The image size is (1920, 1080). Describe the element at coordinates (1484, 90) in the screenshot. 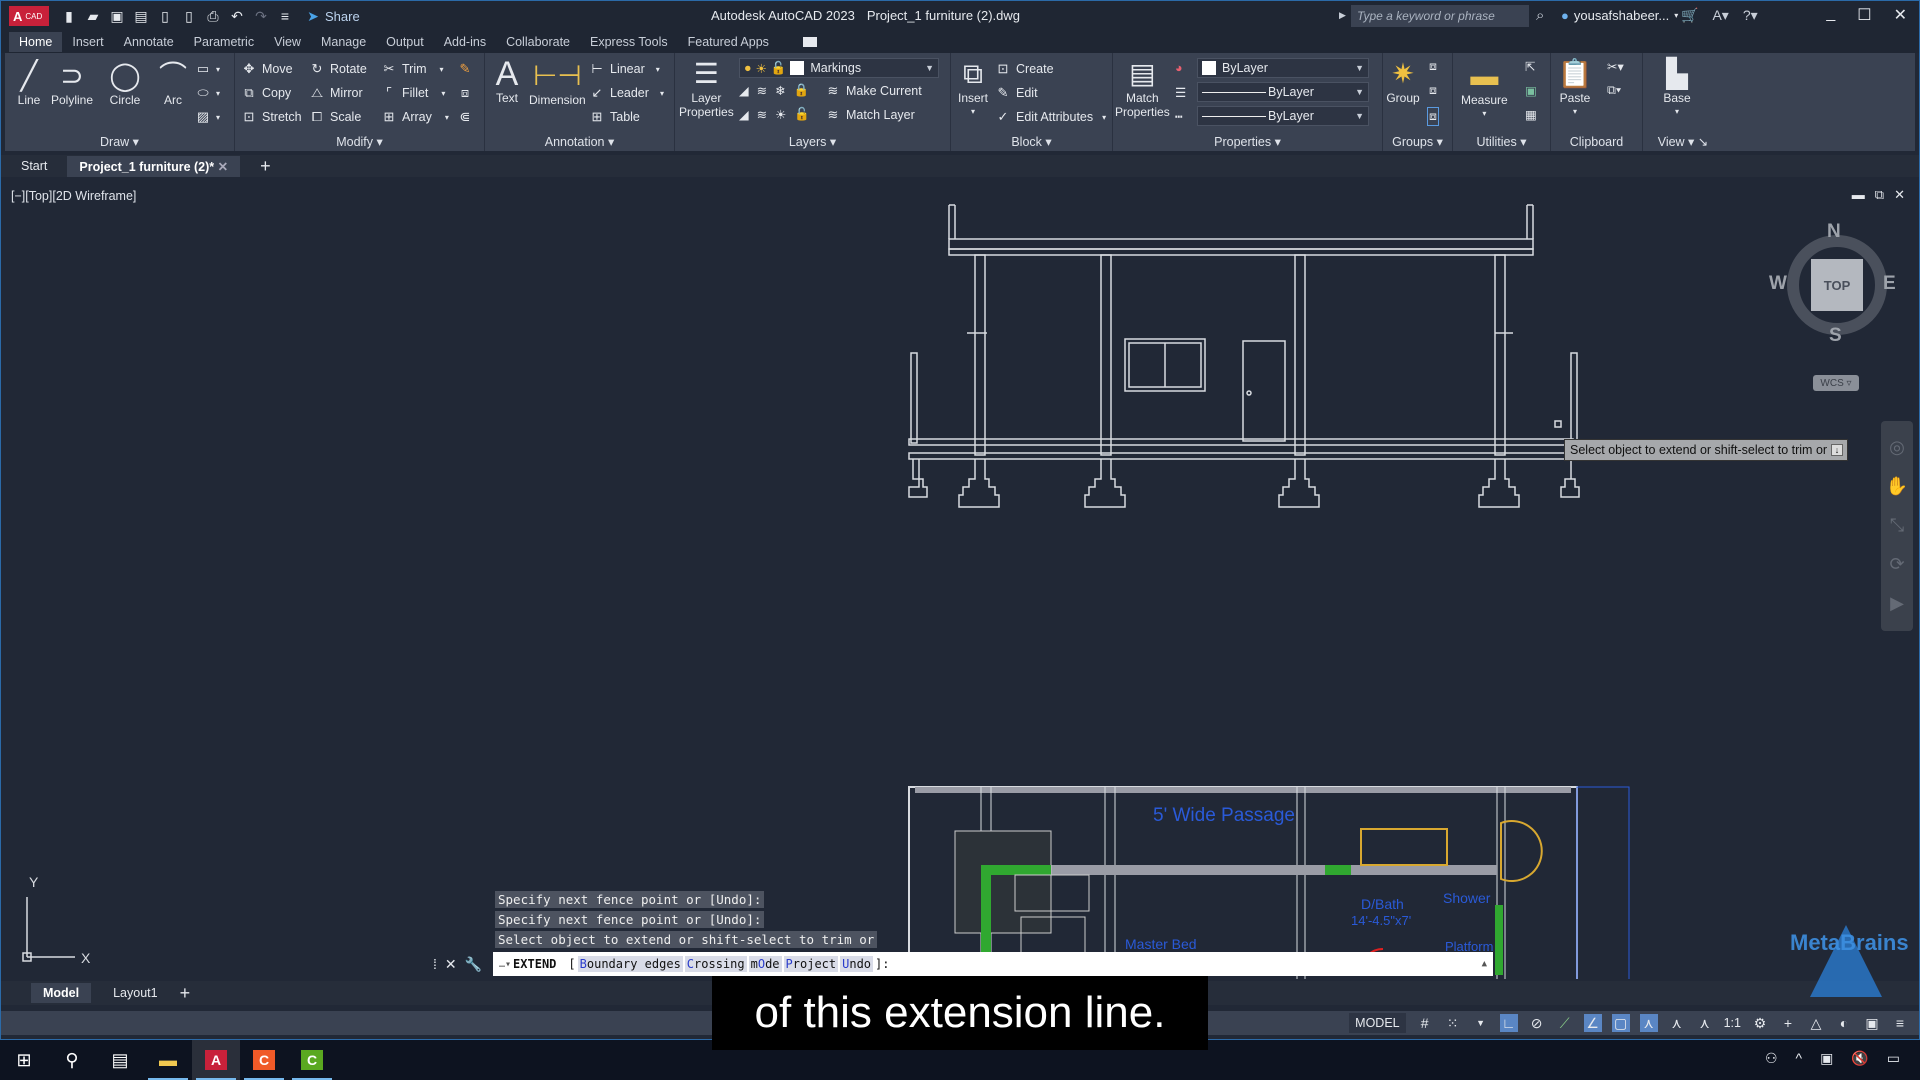

I see `measure-button: ▬ Measure ▾` at that location.